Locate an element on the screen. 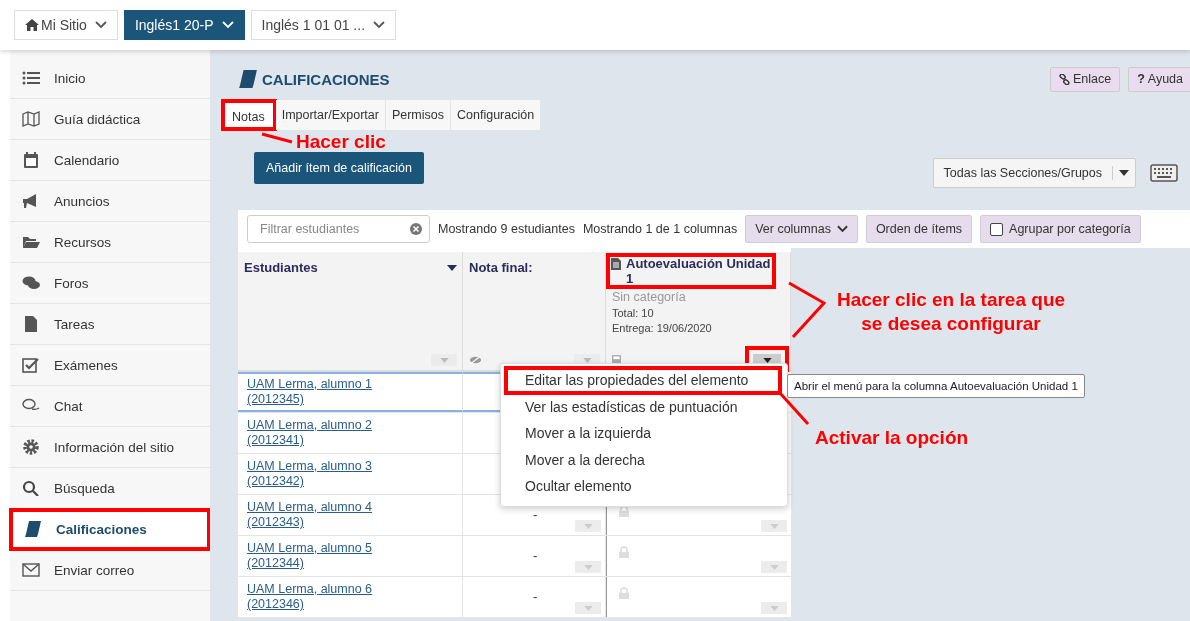  calendar-icon is located at coordinates (31, 160).